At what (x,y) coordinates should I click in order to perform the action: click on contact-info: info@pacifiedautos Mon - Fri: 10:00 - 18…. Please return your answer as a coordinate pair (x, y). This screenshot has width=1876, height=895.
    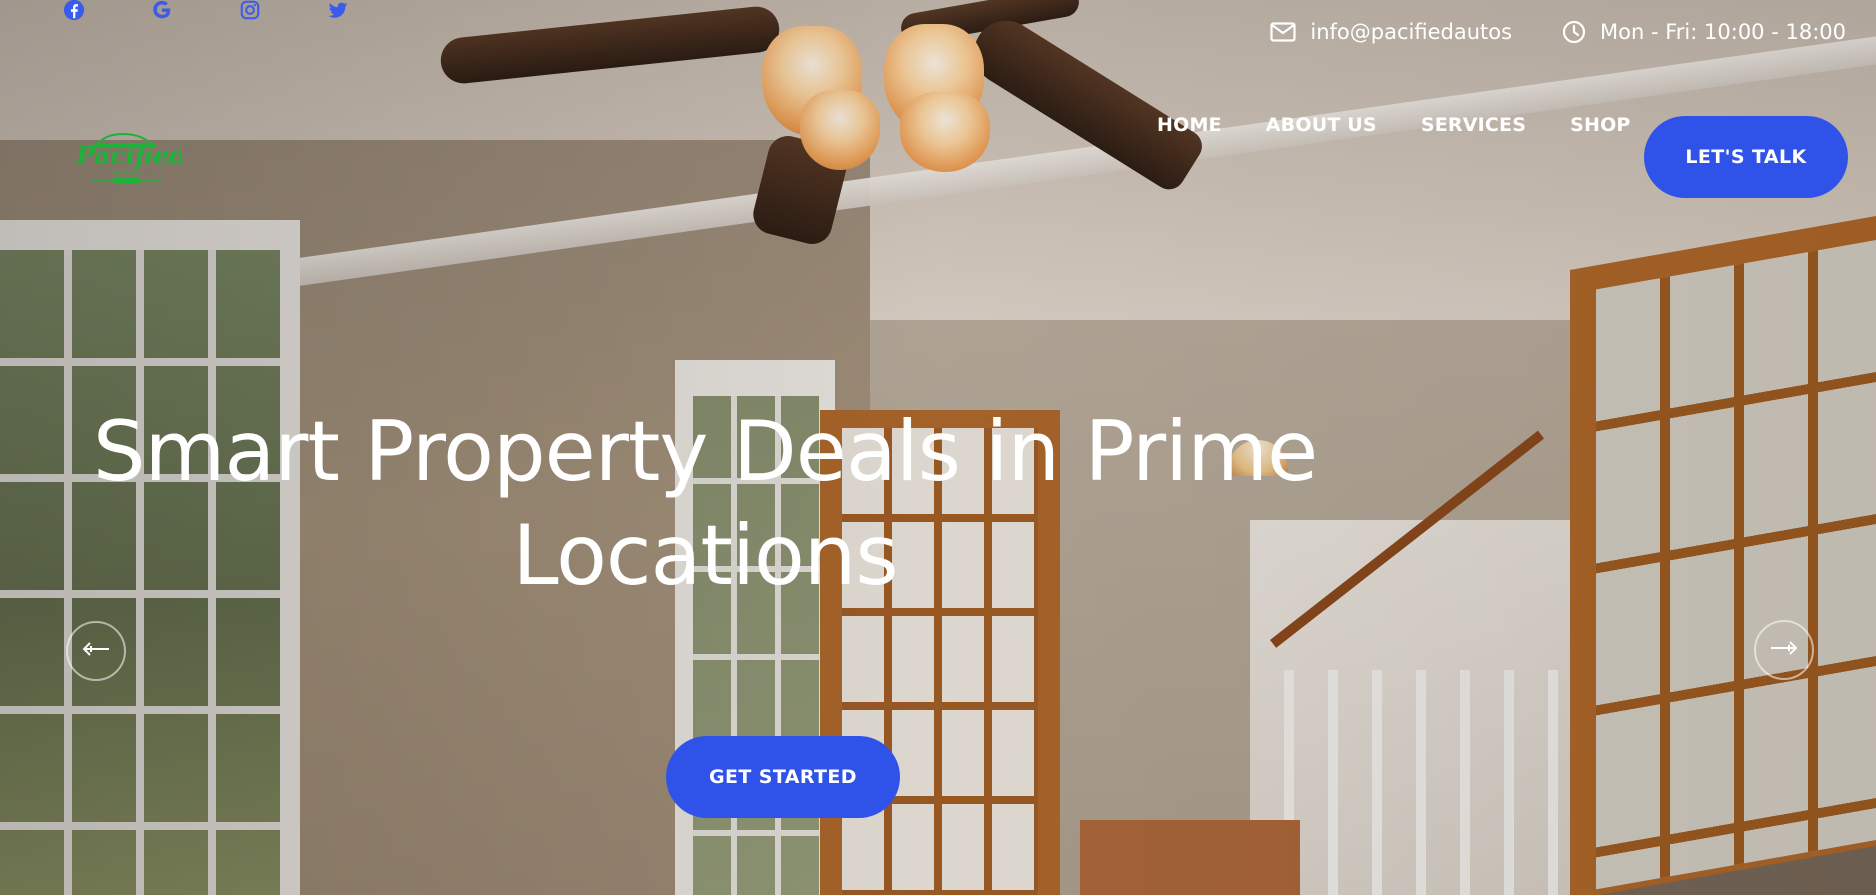
    Looking at the image, I should click on (1558, 32).